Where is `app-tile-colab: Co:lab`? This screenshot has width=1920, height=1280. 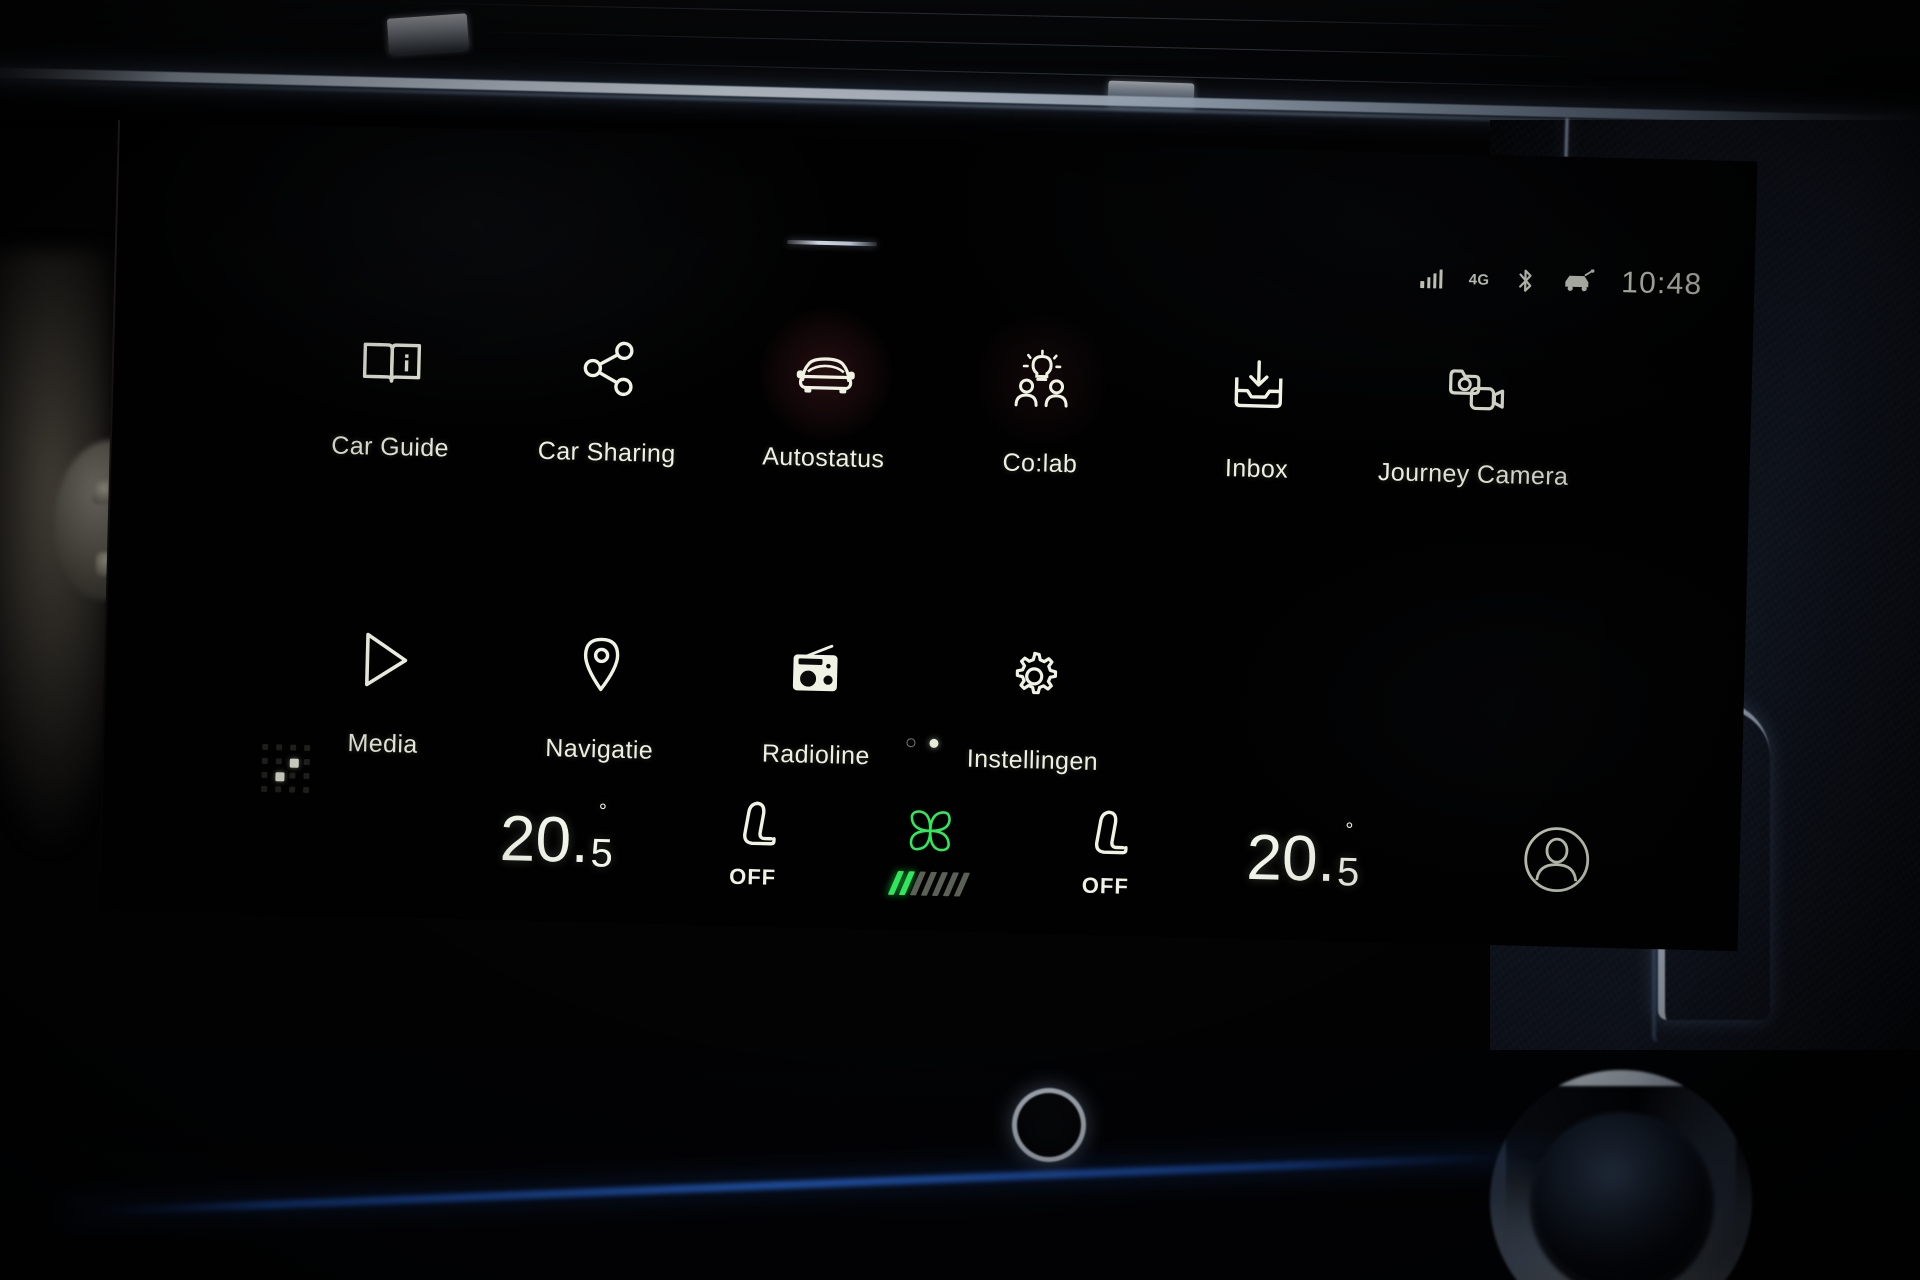
app-tile-colab: Co:lab is located at coordinates (1041, 396).